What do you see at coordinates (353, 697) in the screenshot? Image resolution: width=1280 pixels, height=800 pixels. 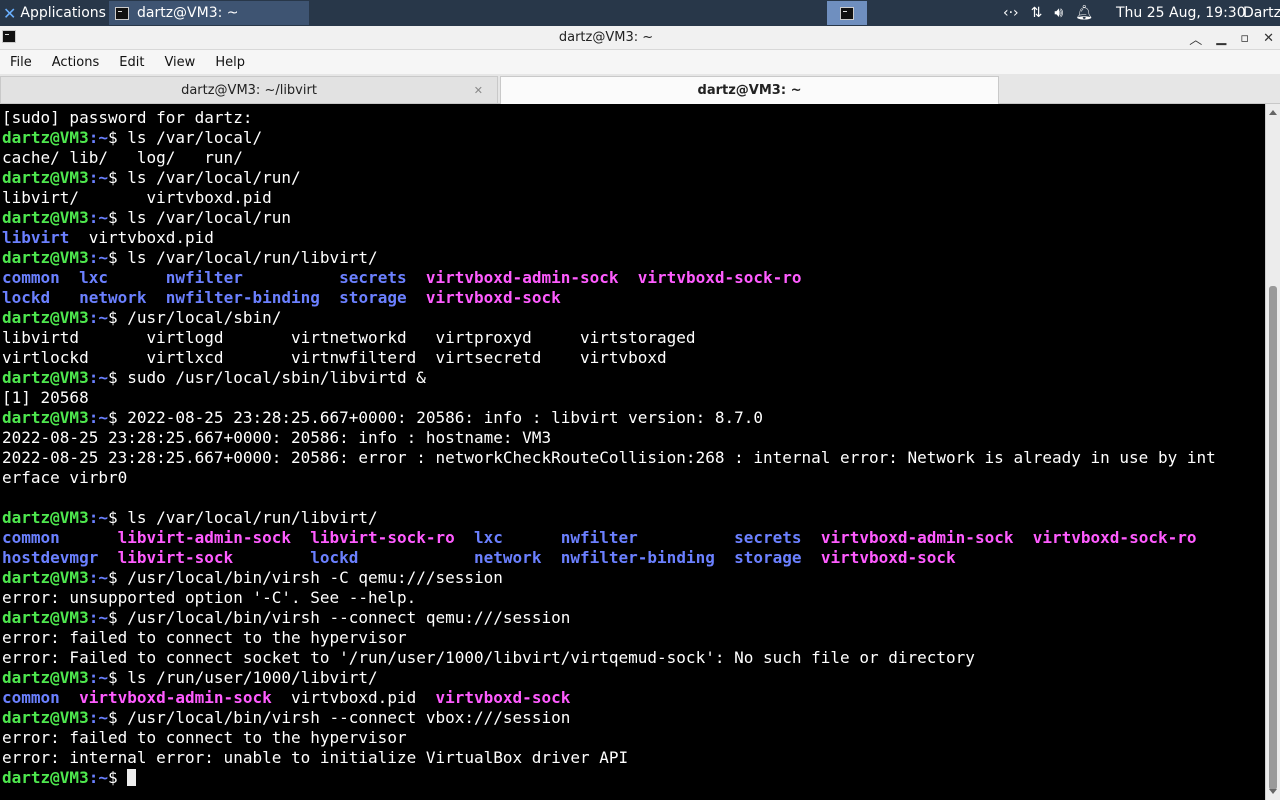 I see `terminal-text: virtvboxd.pid` at bounding box center [353, 697].